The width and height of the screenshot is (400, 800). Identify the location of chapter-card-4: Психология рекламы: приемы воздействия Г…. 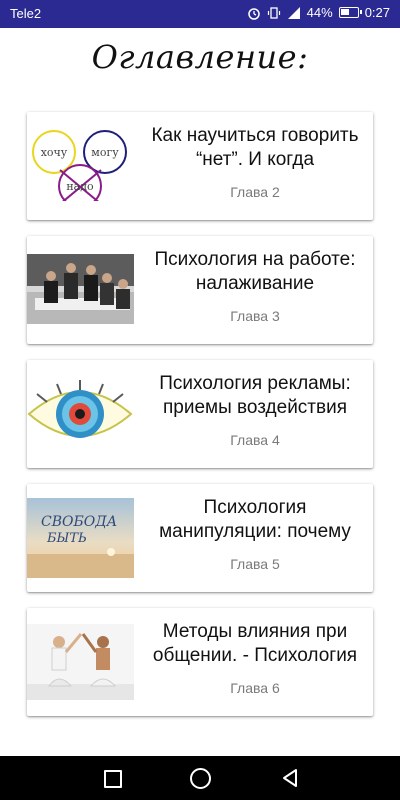
(200, 414).